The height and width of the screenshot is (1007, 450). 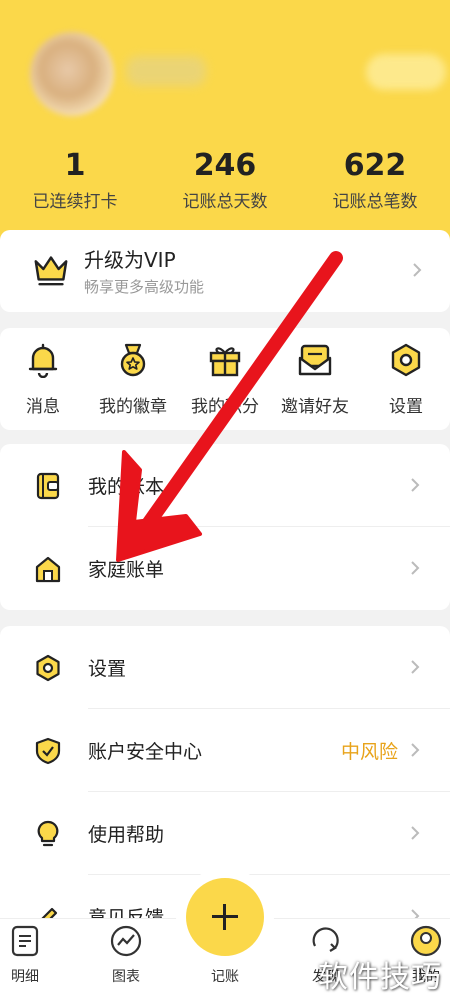 I want to click on tab-label: 图表, so click(x=126, y=977).